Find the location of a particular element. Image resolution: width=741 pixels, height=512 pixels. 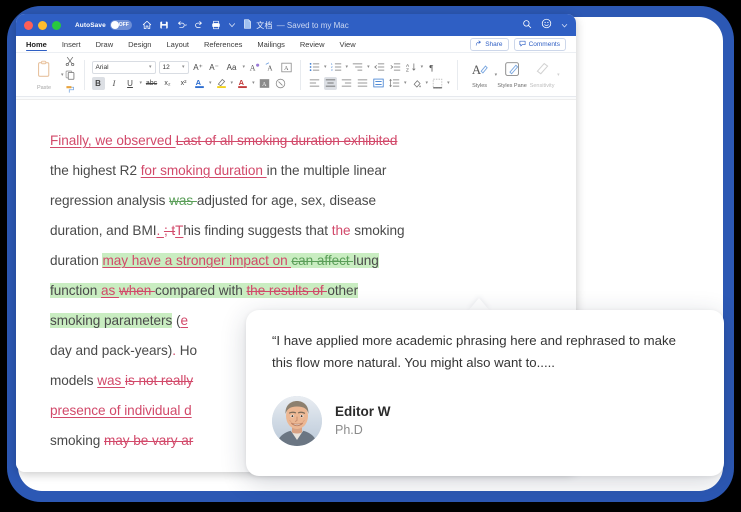

borders-dropdown-icon: ▾ is located at coordinates (448, 83).